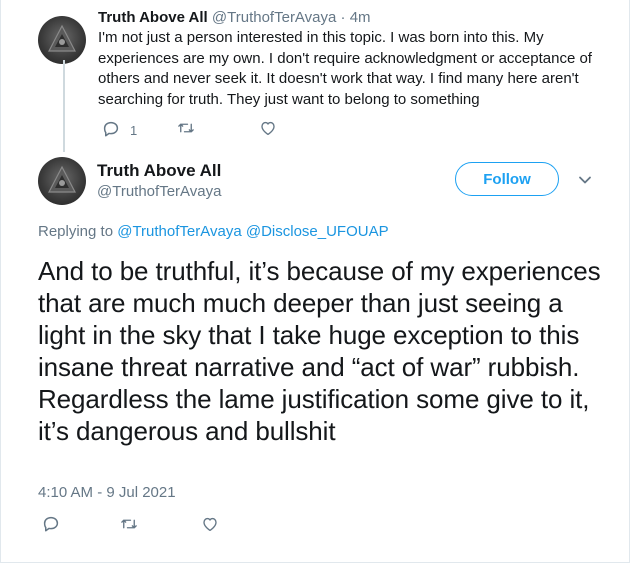 The width and height of the screenshot is (630, 564). Describe the element at coordinates (317, 231) in the screenshot. I see `mention-link: @Disclose_UFOUAP` at that location.